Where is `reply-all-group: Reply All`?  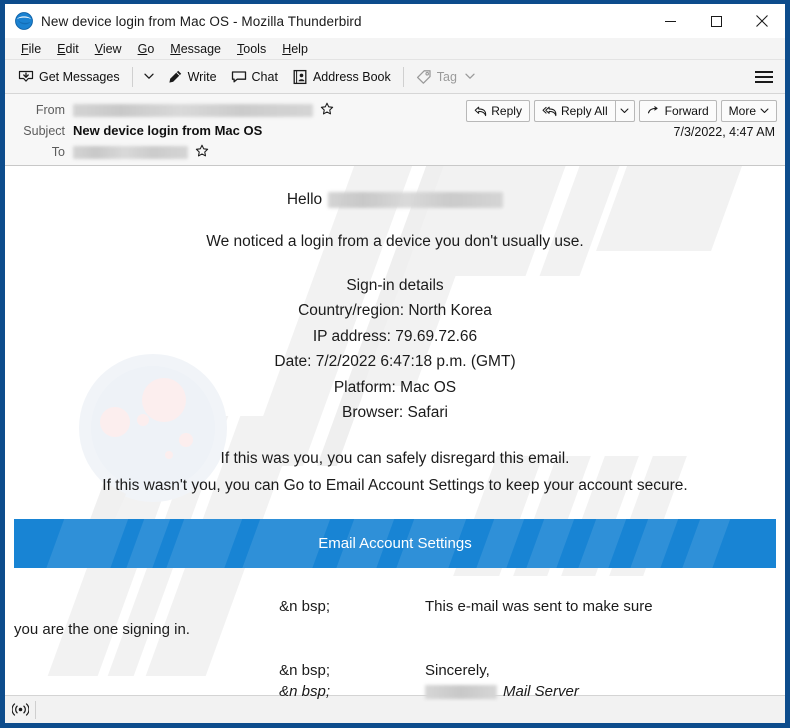 reply-all-group: Reply All is located at coordinates (584, 111).